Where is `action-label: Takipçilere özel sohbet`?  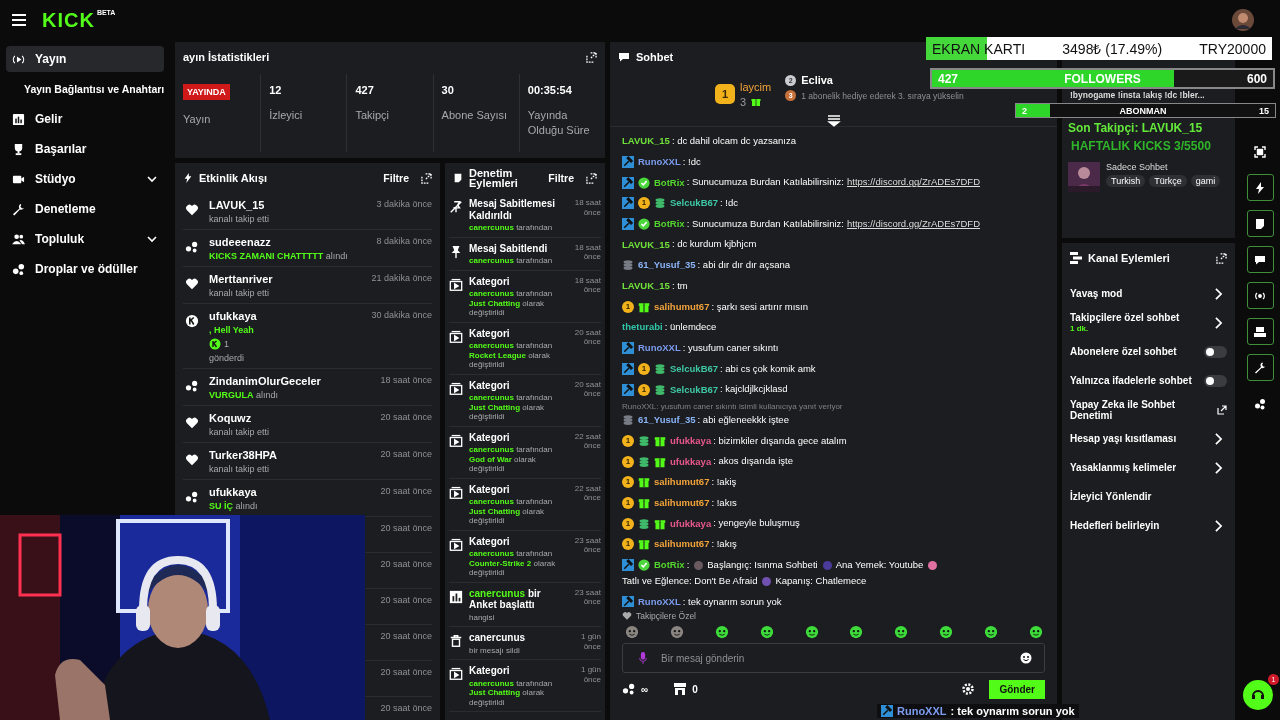
action-label: Takipçilere özel sohbet is located at coordinates (1142, 317).